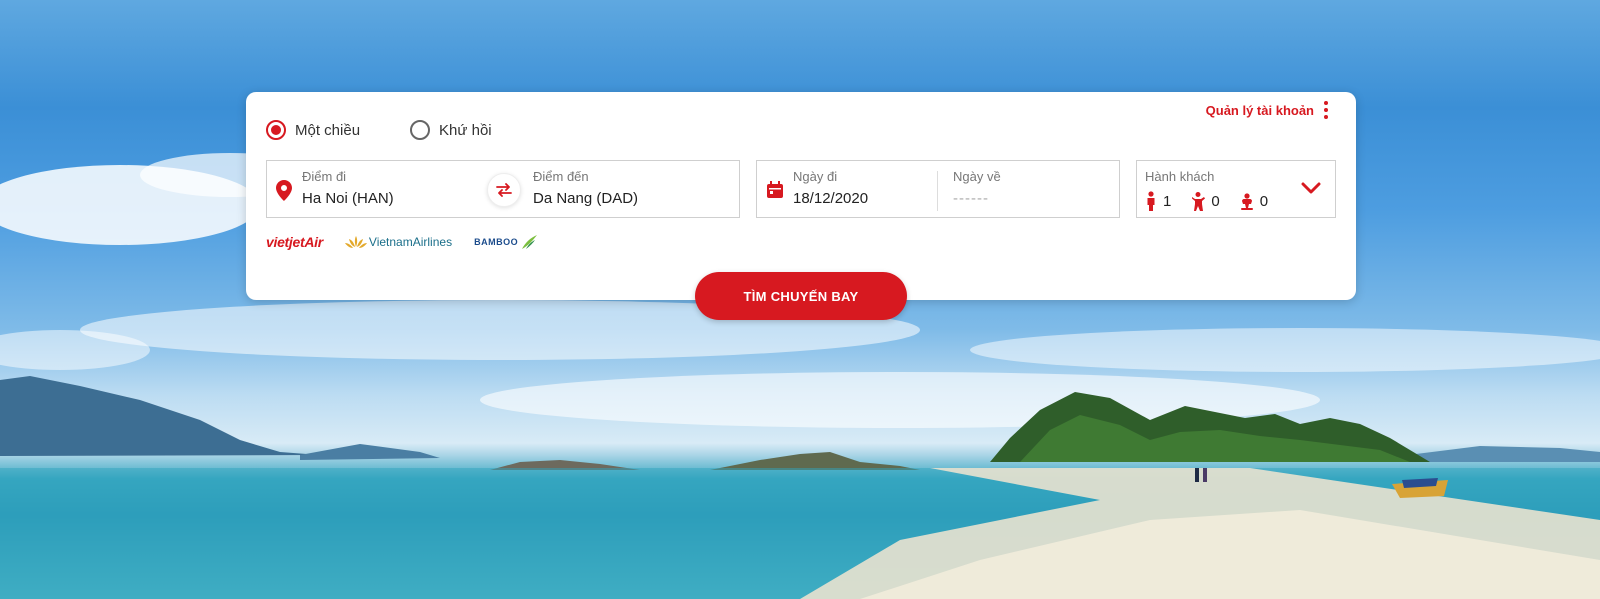 The width and height of the screenshot is (1600, 599). Describe the element at coordinates (496, 242) in the screenshot. I see `bamboo-text: BAMBOO` at that location.